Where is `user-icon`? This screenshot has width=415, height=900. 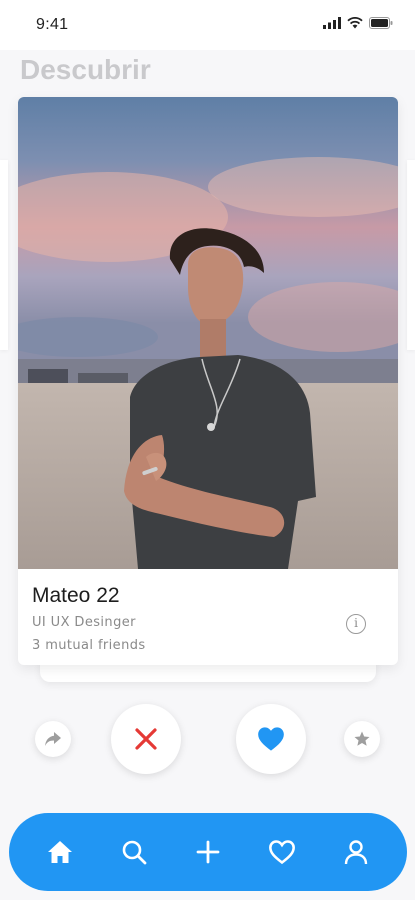
user-icon is located at coordinates (356, 852).